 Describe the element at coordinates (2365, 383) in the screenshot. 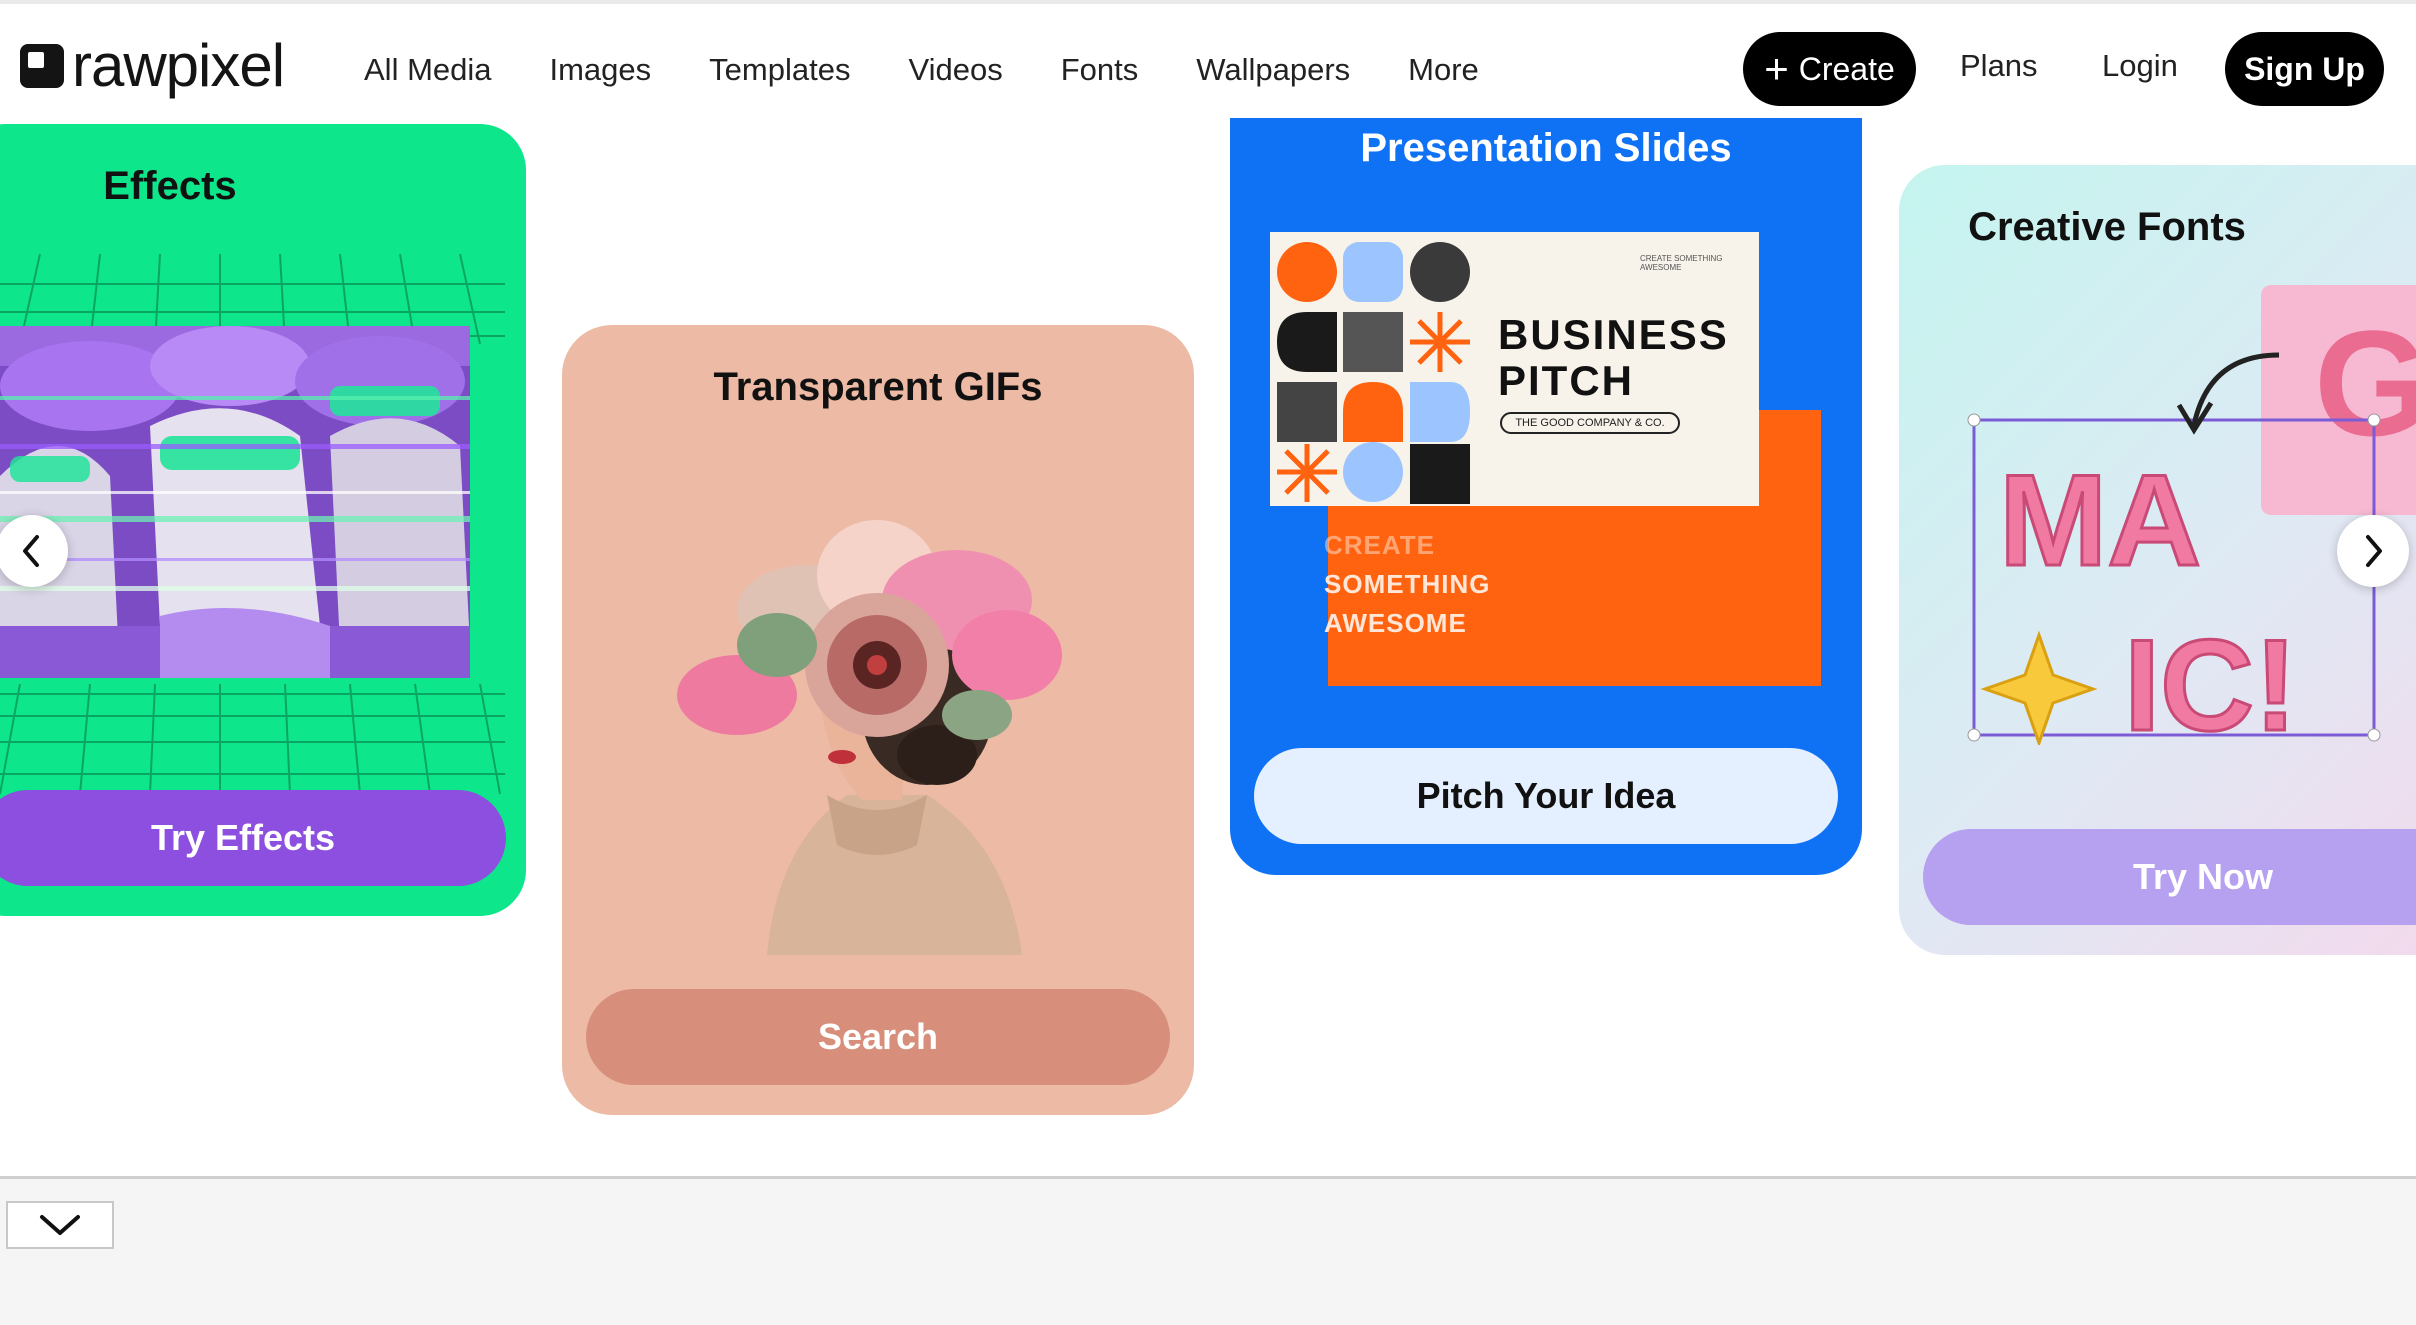

I see `art-letter-g: G` at that location.